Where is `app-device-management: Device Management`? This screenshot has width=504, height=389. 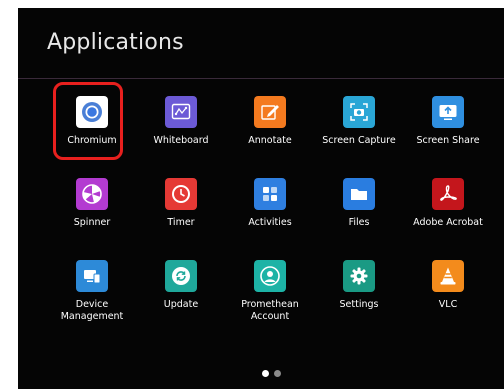
app-device-management: Device Management is located at coordinates (92, 293).